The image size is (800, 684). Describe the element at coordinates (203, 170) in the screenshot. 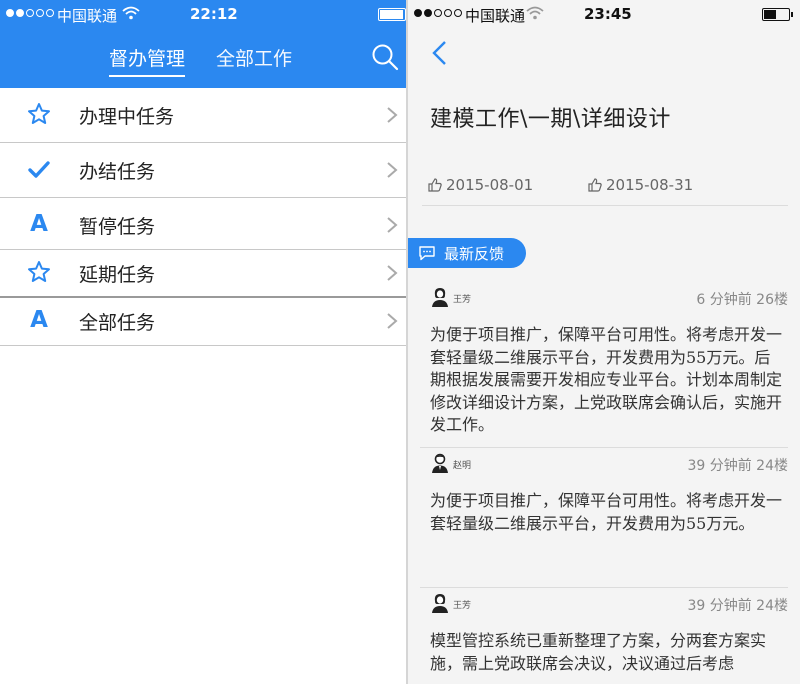

I see `task-item-completed: 办结任务` at that location.